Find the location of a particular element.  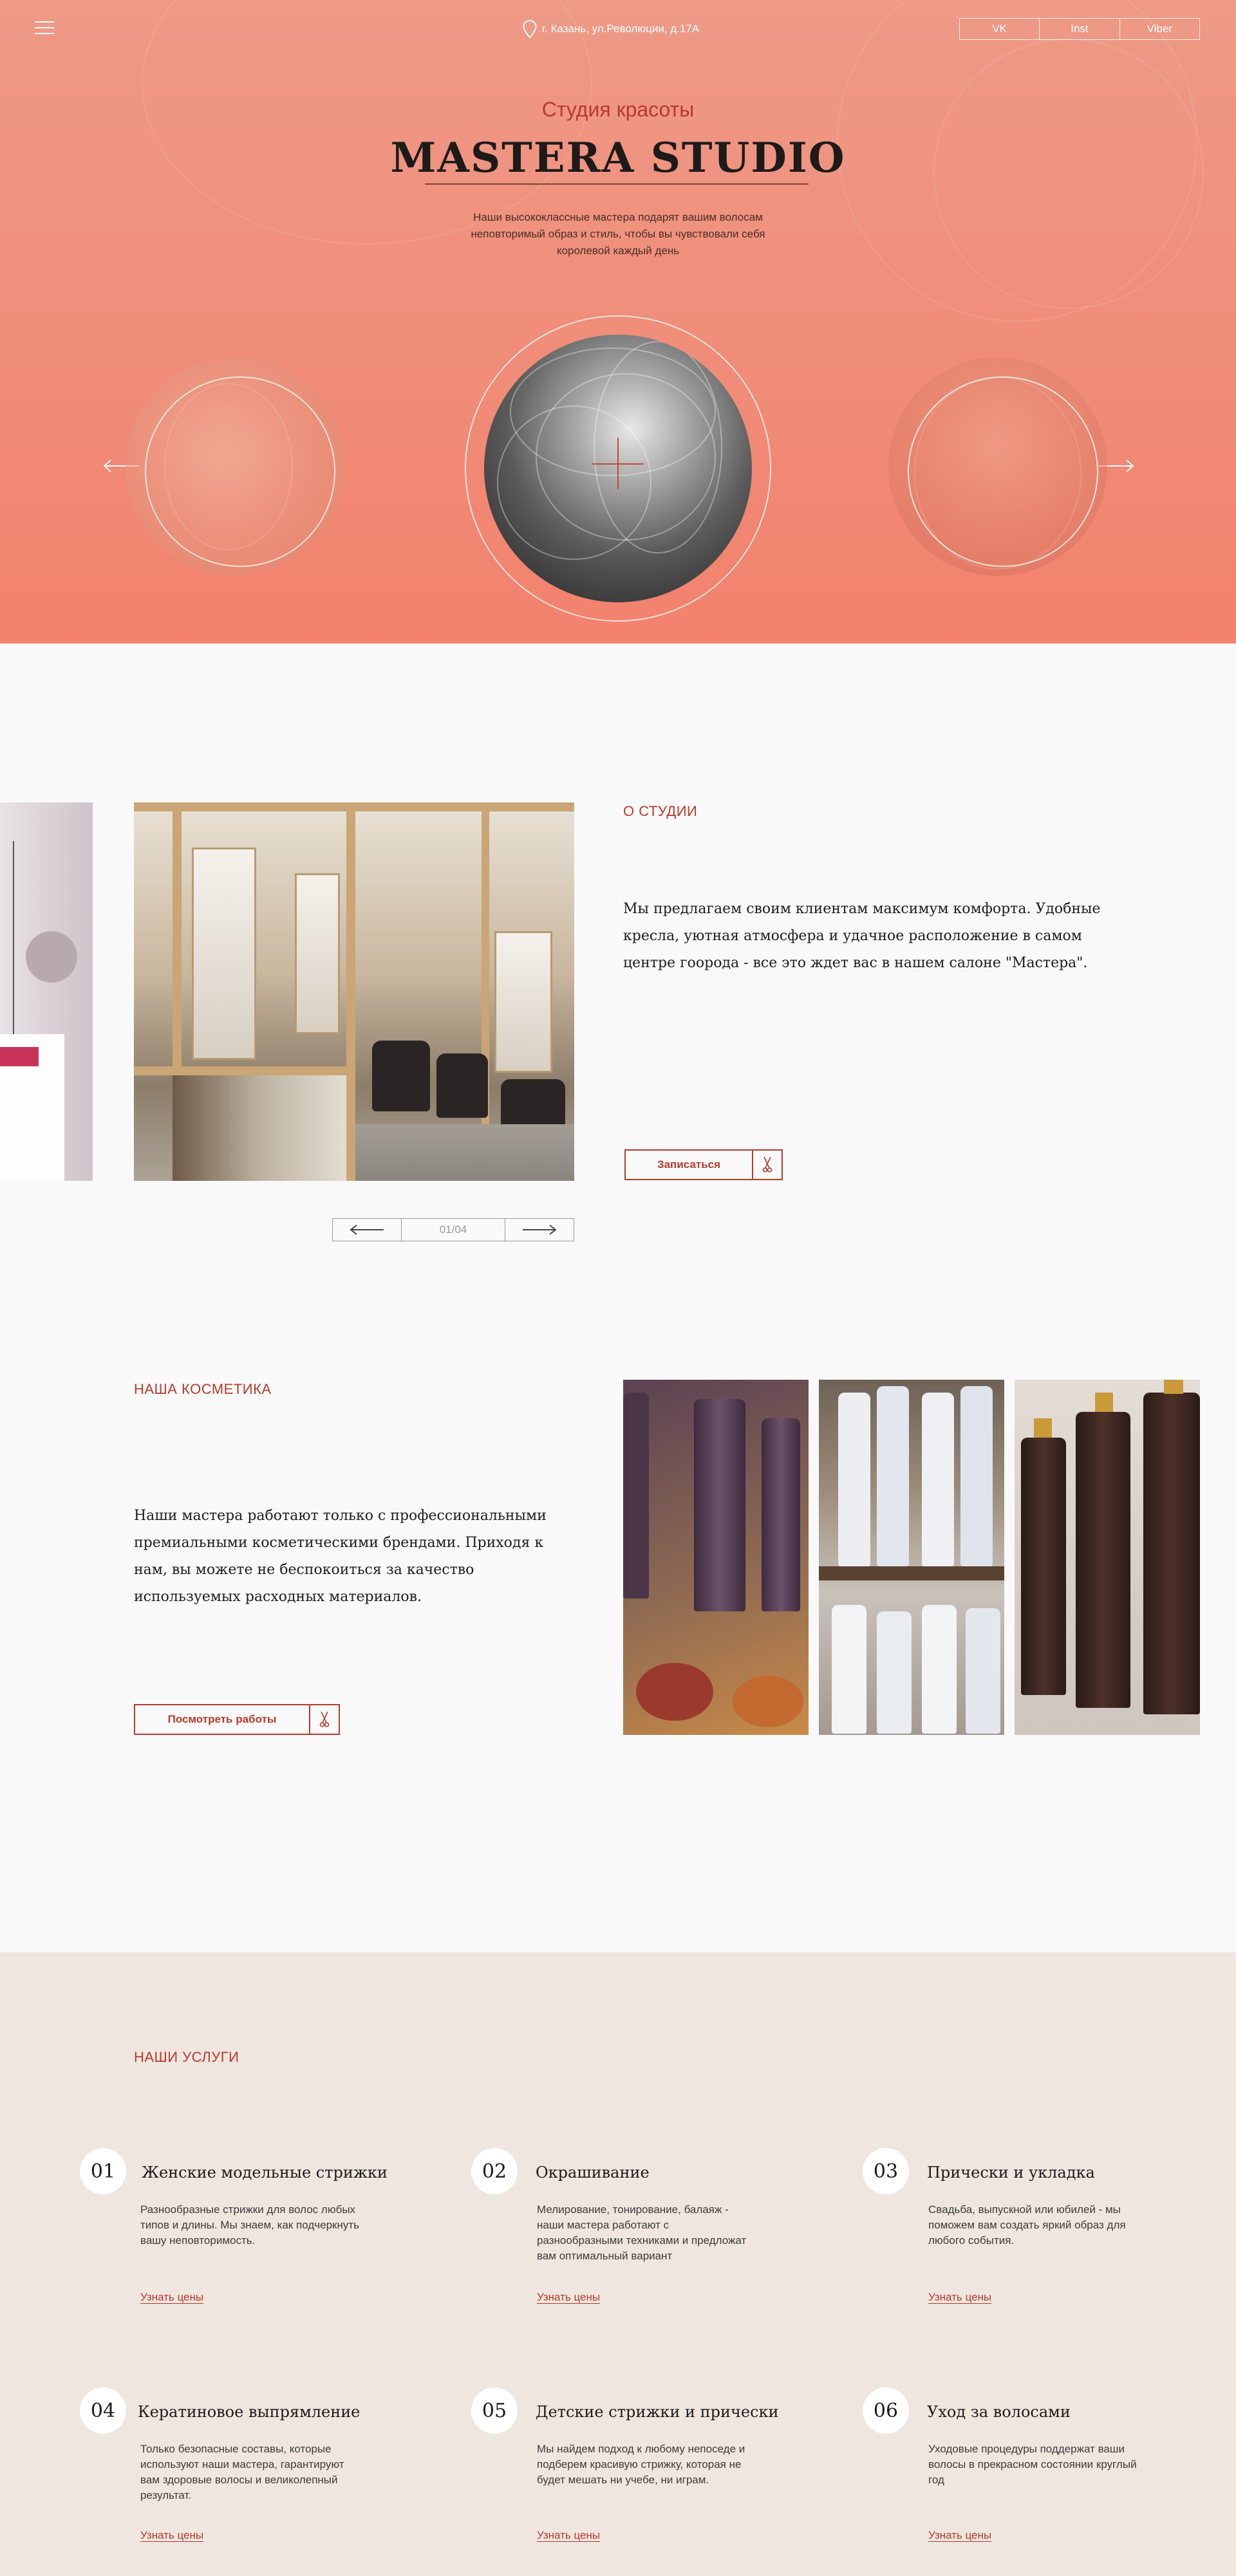

service-title: Кератиновое выпрямление is located at coordinates (249, 2412).